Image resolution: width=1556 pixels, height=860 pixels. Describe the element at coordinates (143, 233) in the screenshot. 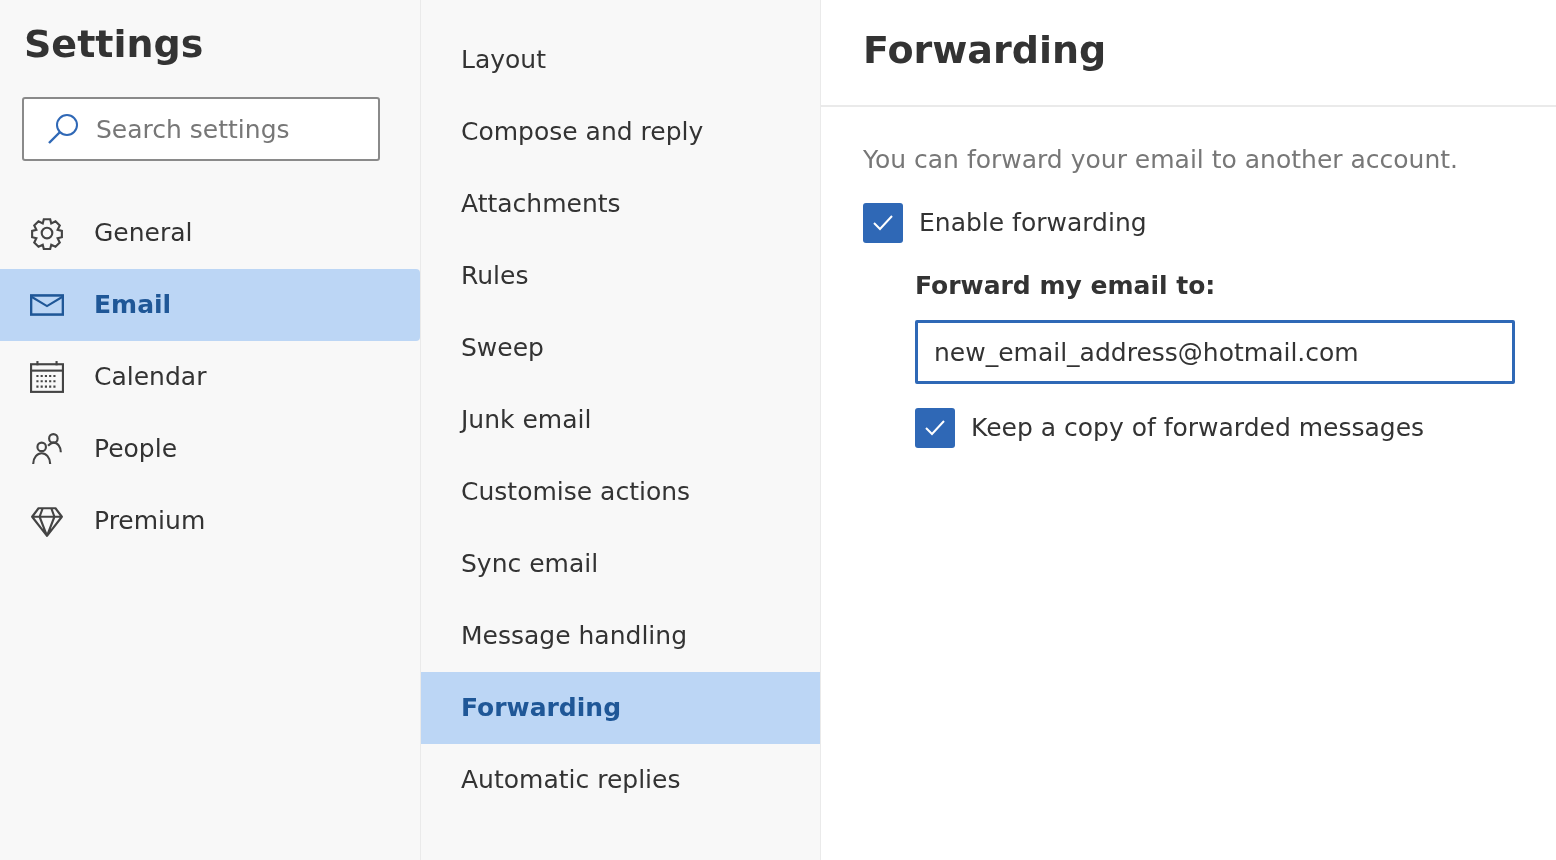

I see `category-label: General` at that location.